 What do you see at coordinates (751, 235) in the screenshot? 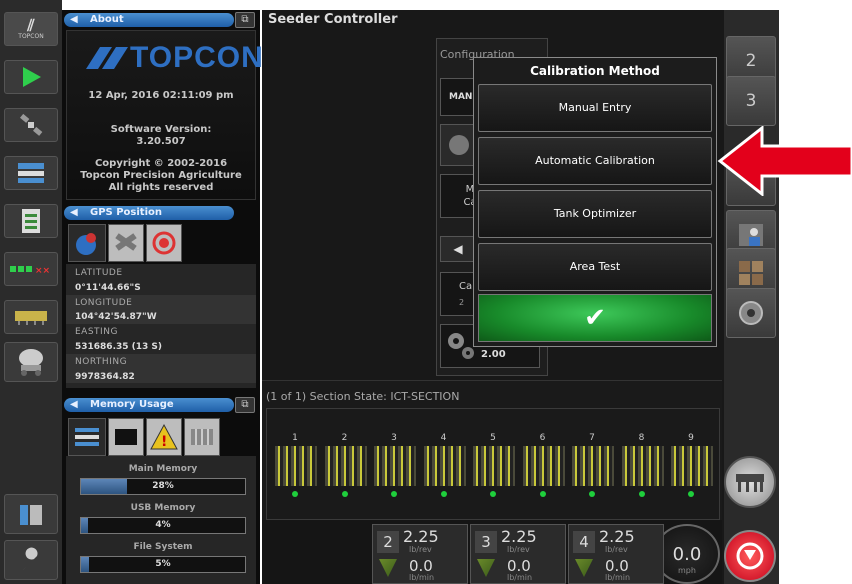
I see `operator-icon` at bounding box center [751, 235].